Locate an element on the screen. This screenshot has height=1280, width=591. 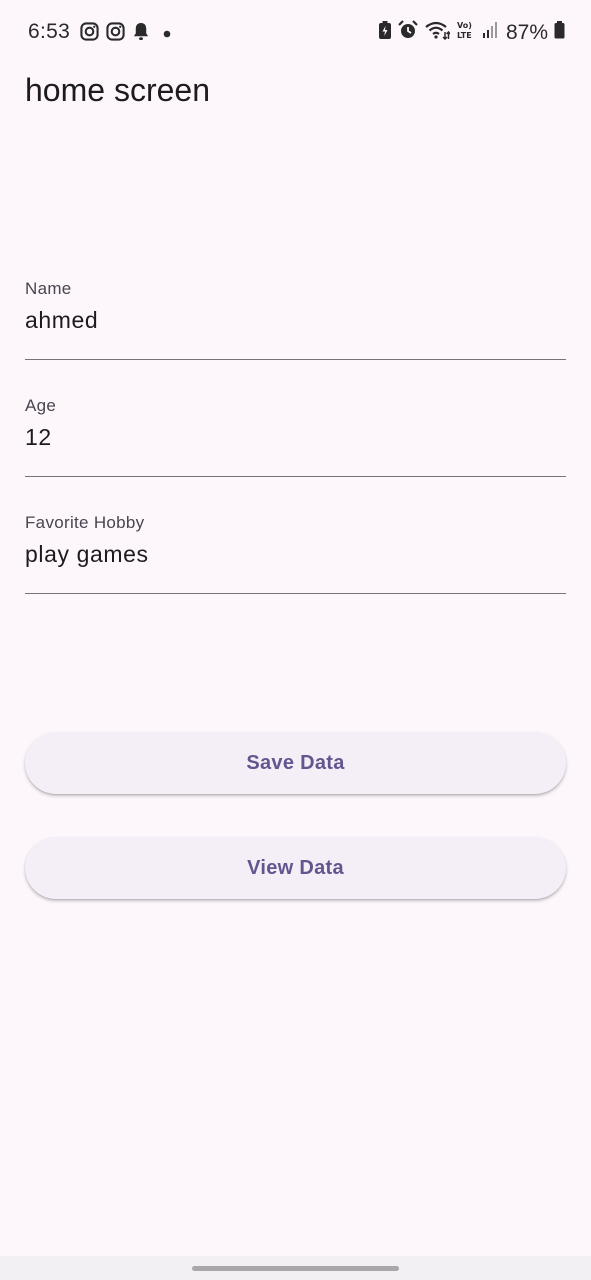
age-field-value: 12 is located at coordinates (38, 437).